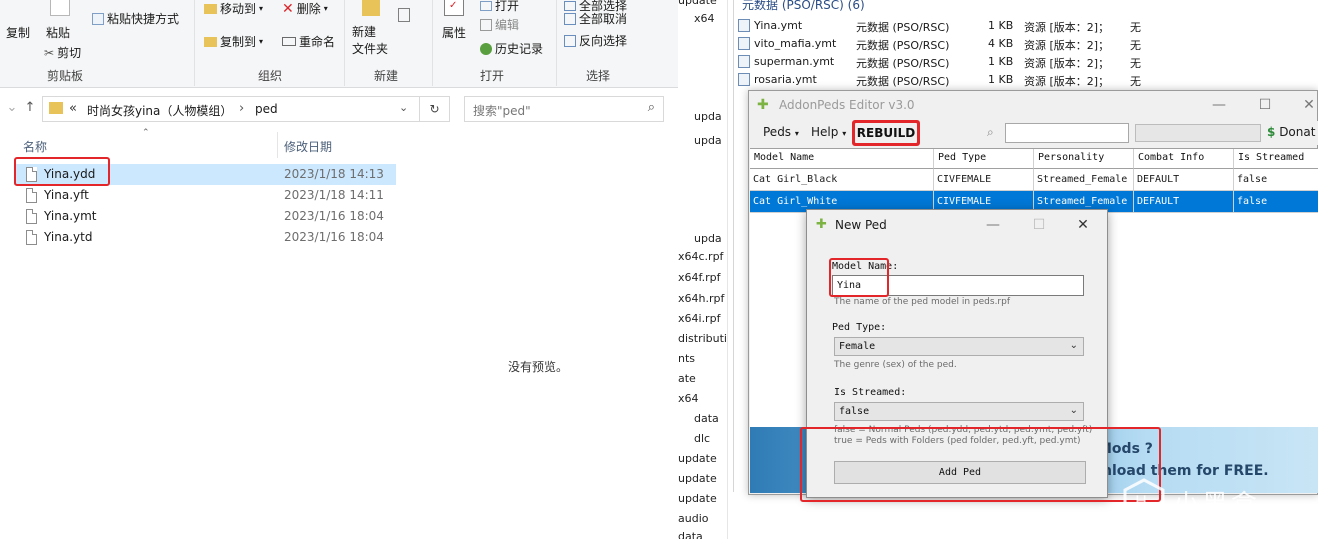  I want to click on ped-type-select: Female ⌄, so click(959, 346).